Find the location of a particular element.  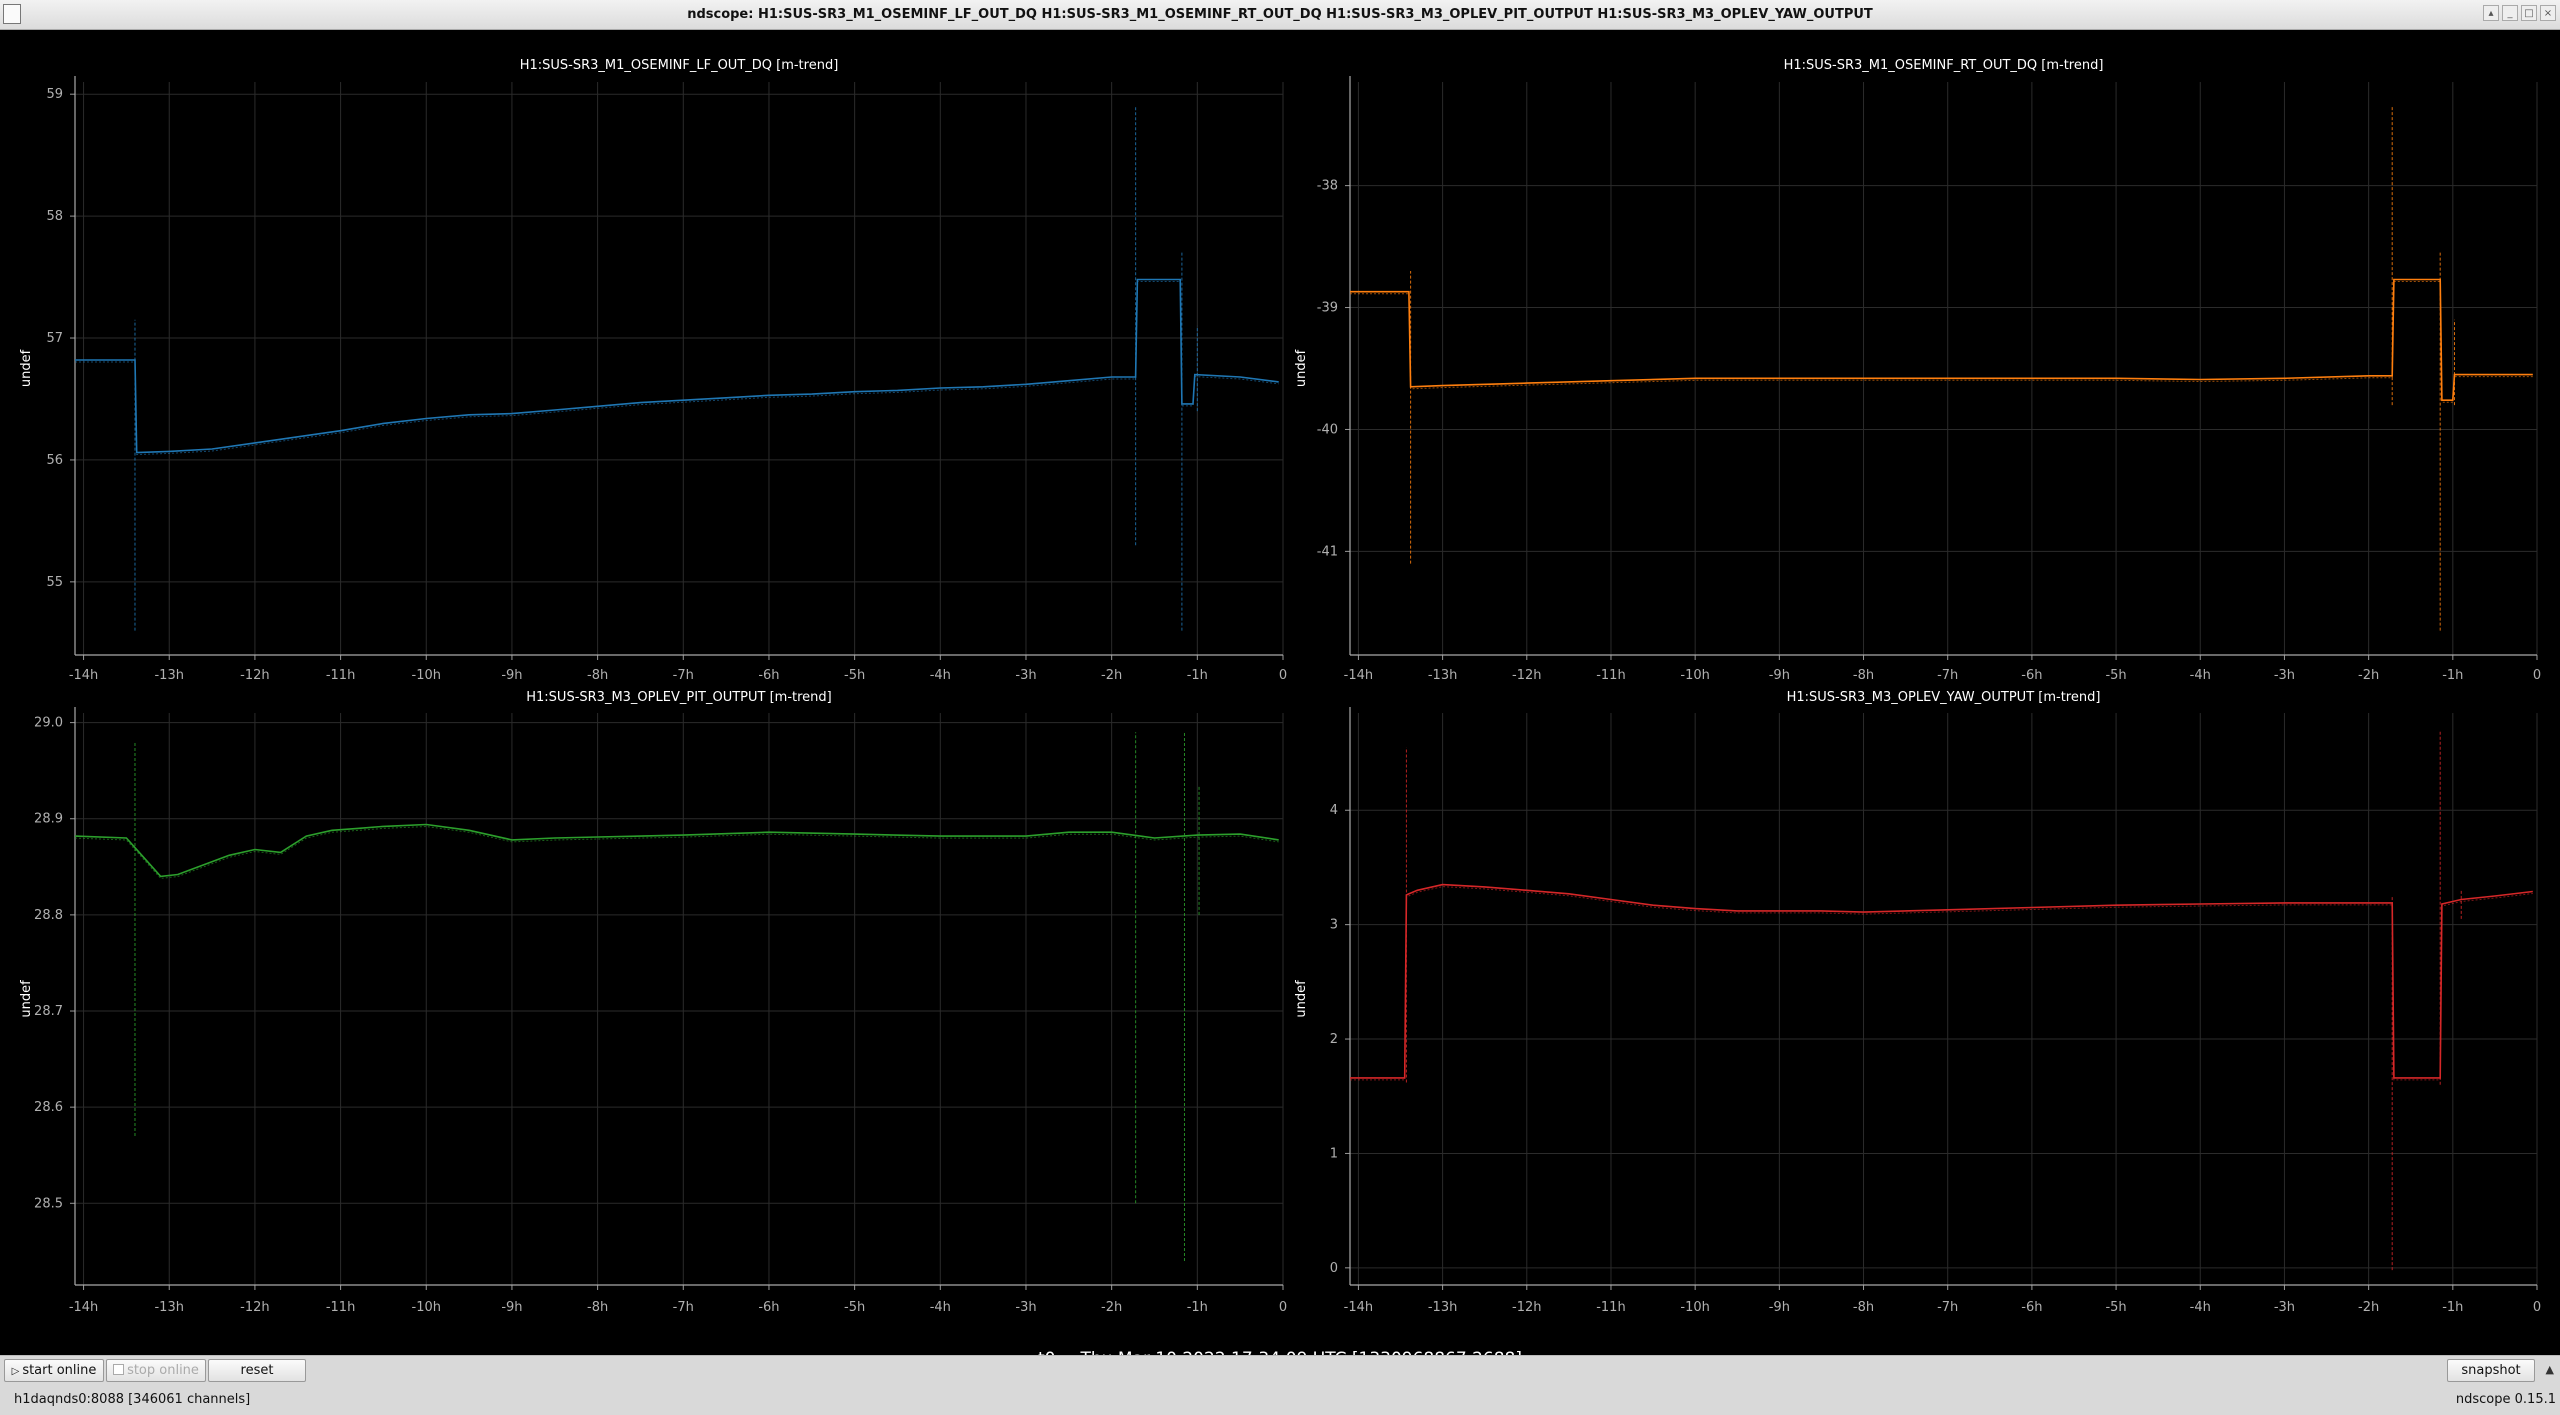

y-tick-label: 58 is located at coordinates (54, 216).